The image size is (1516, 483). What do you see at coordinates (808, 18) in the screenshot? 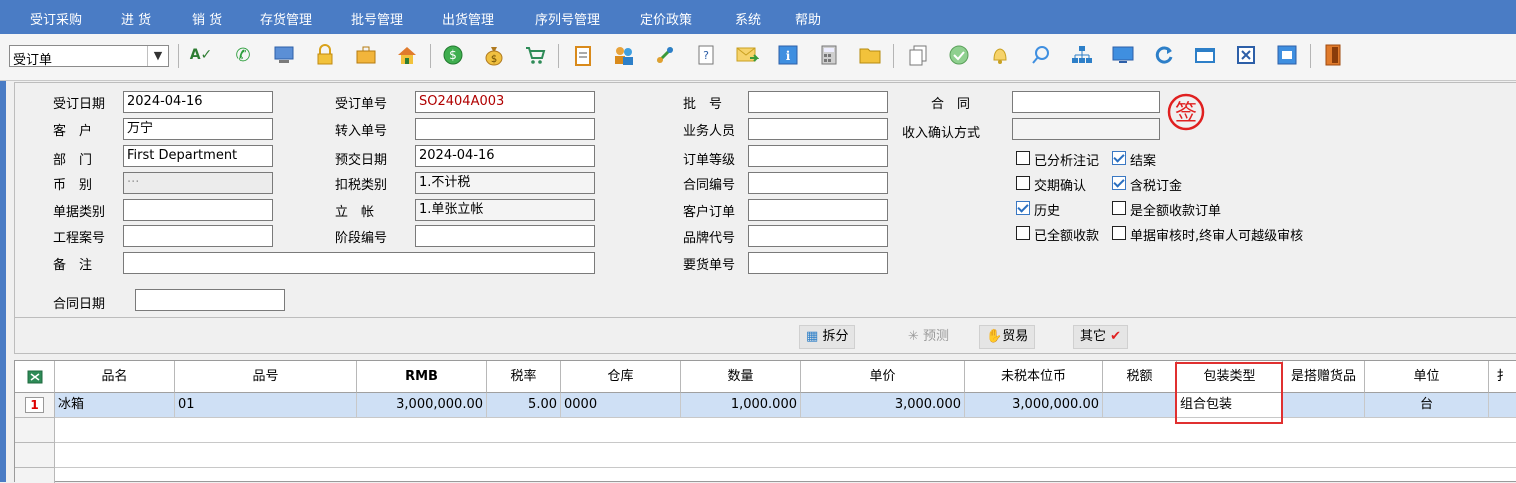
I see `menu-item-help: 帮助` at bounding box center [808, 18].